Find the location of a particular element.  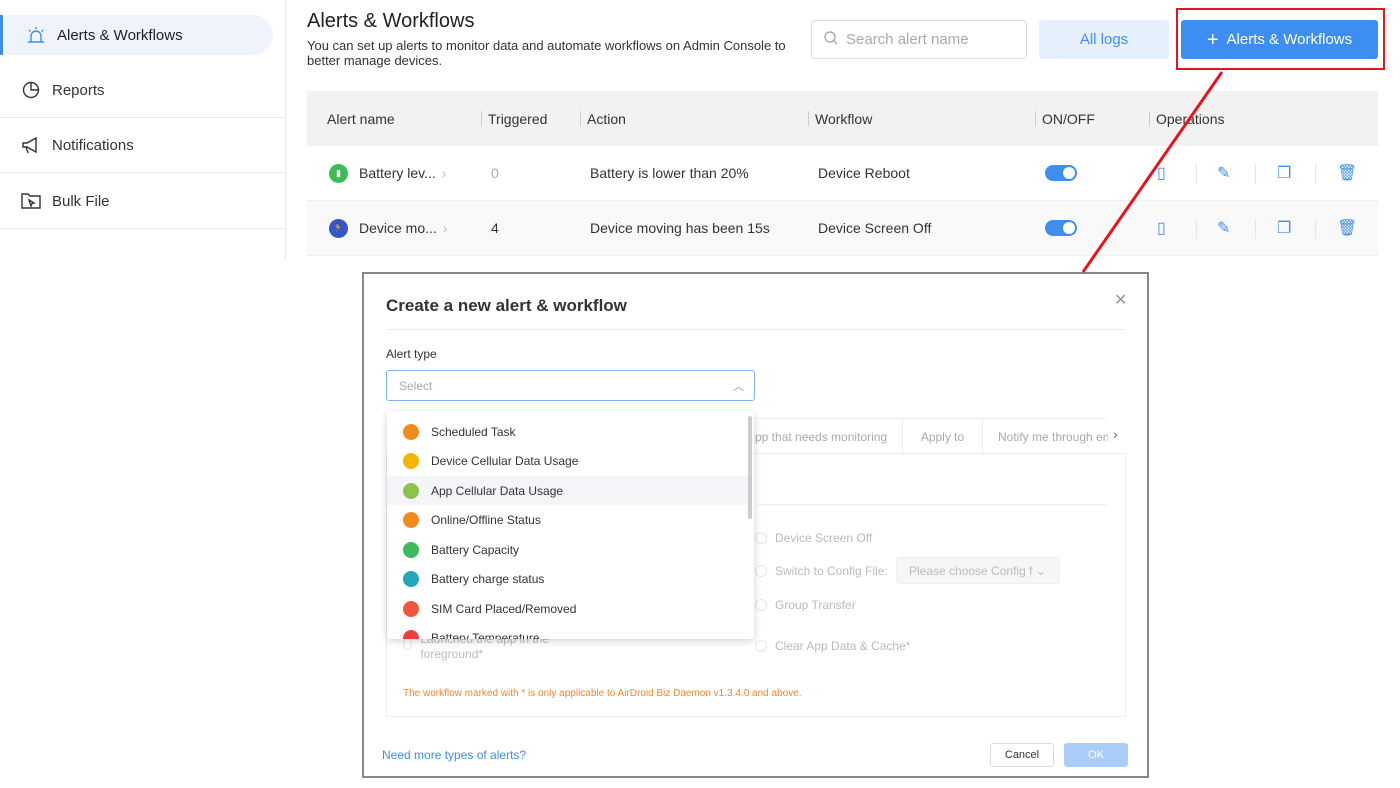

chevron-up-icon: ︿ is located at coordinates (738, 387).